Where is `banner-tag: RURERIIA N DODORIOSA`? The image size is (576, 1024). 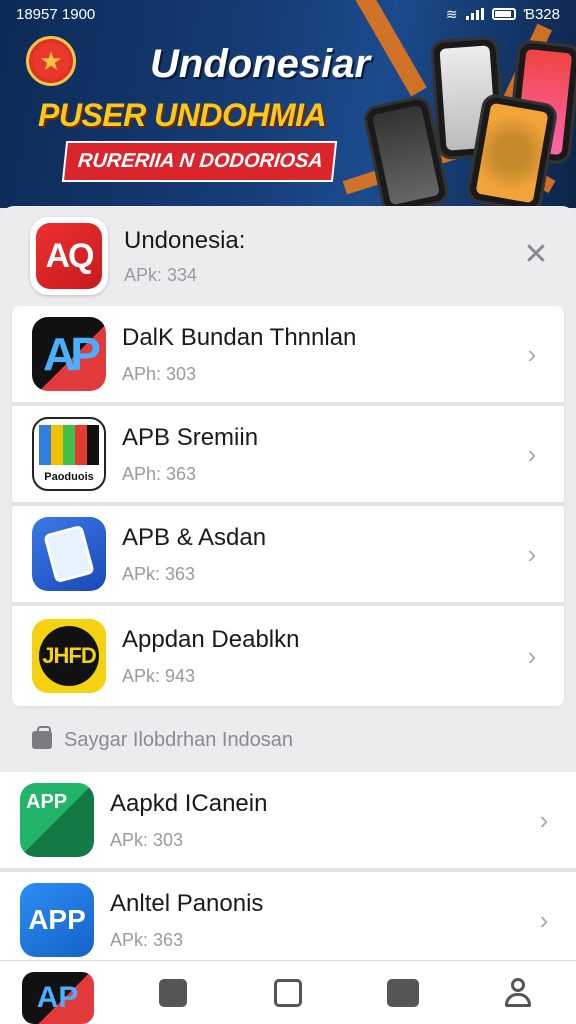 banner-tag: RURERIIA N DODORIOSA is located at coordinates (199, 161).